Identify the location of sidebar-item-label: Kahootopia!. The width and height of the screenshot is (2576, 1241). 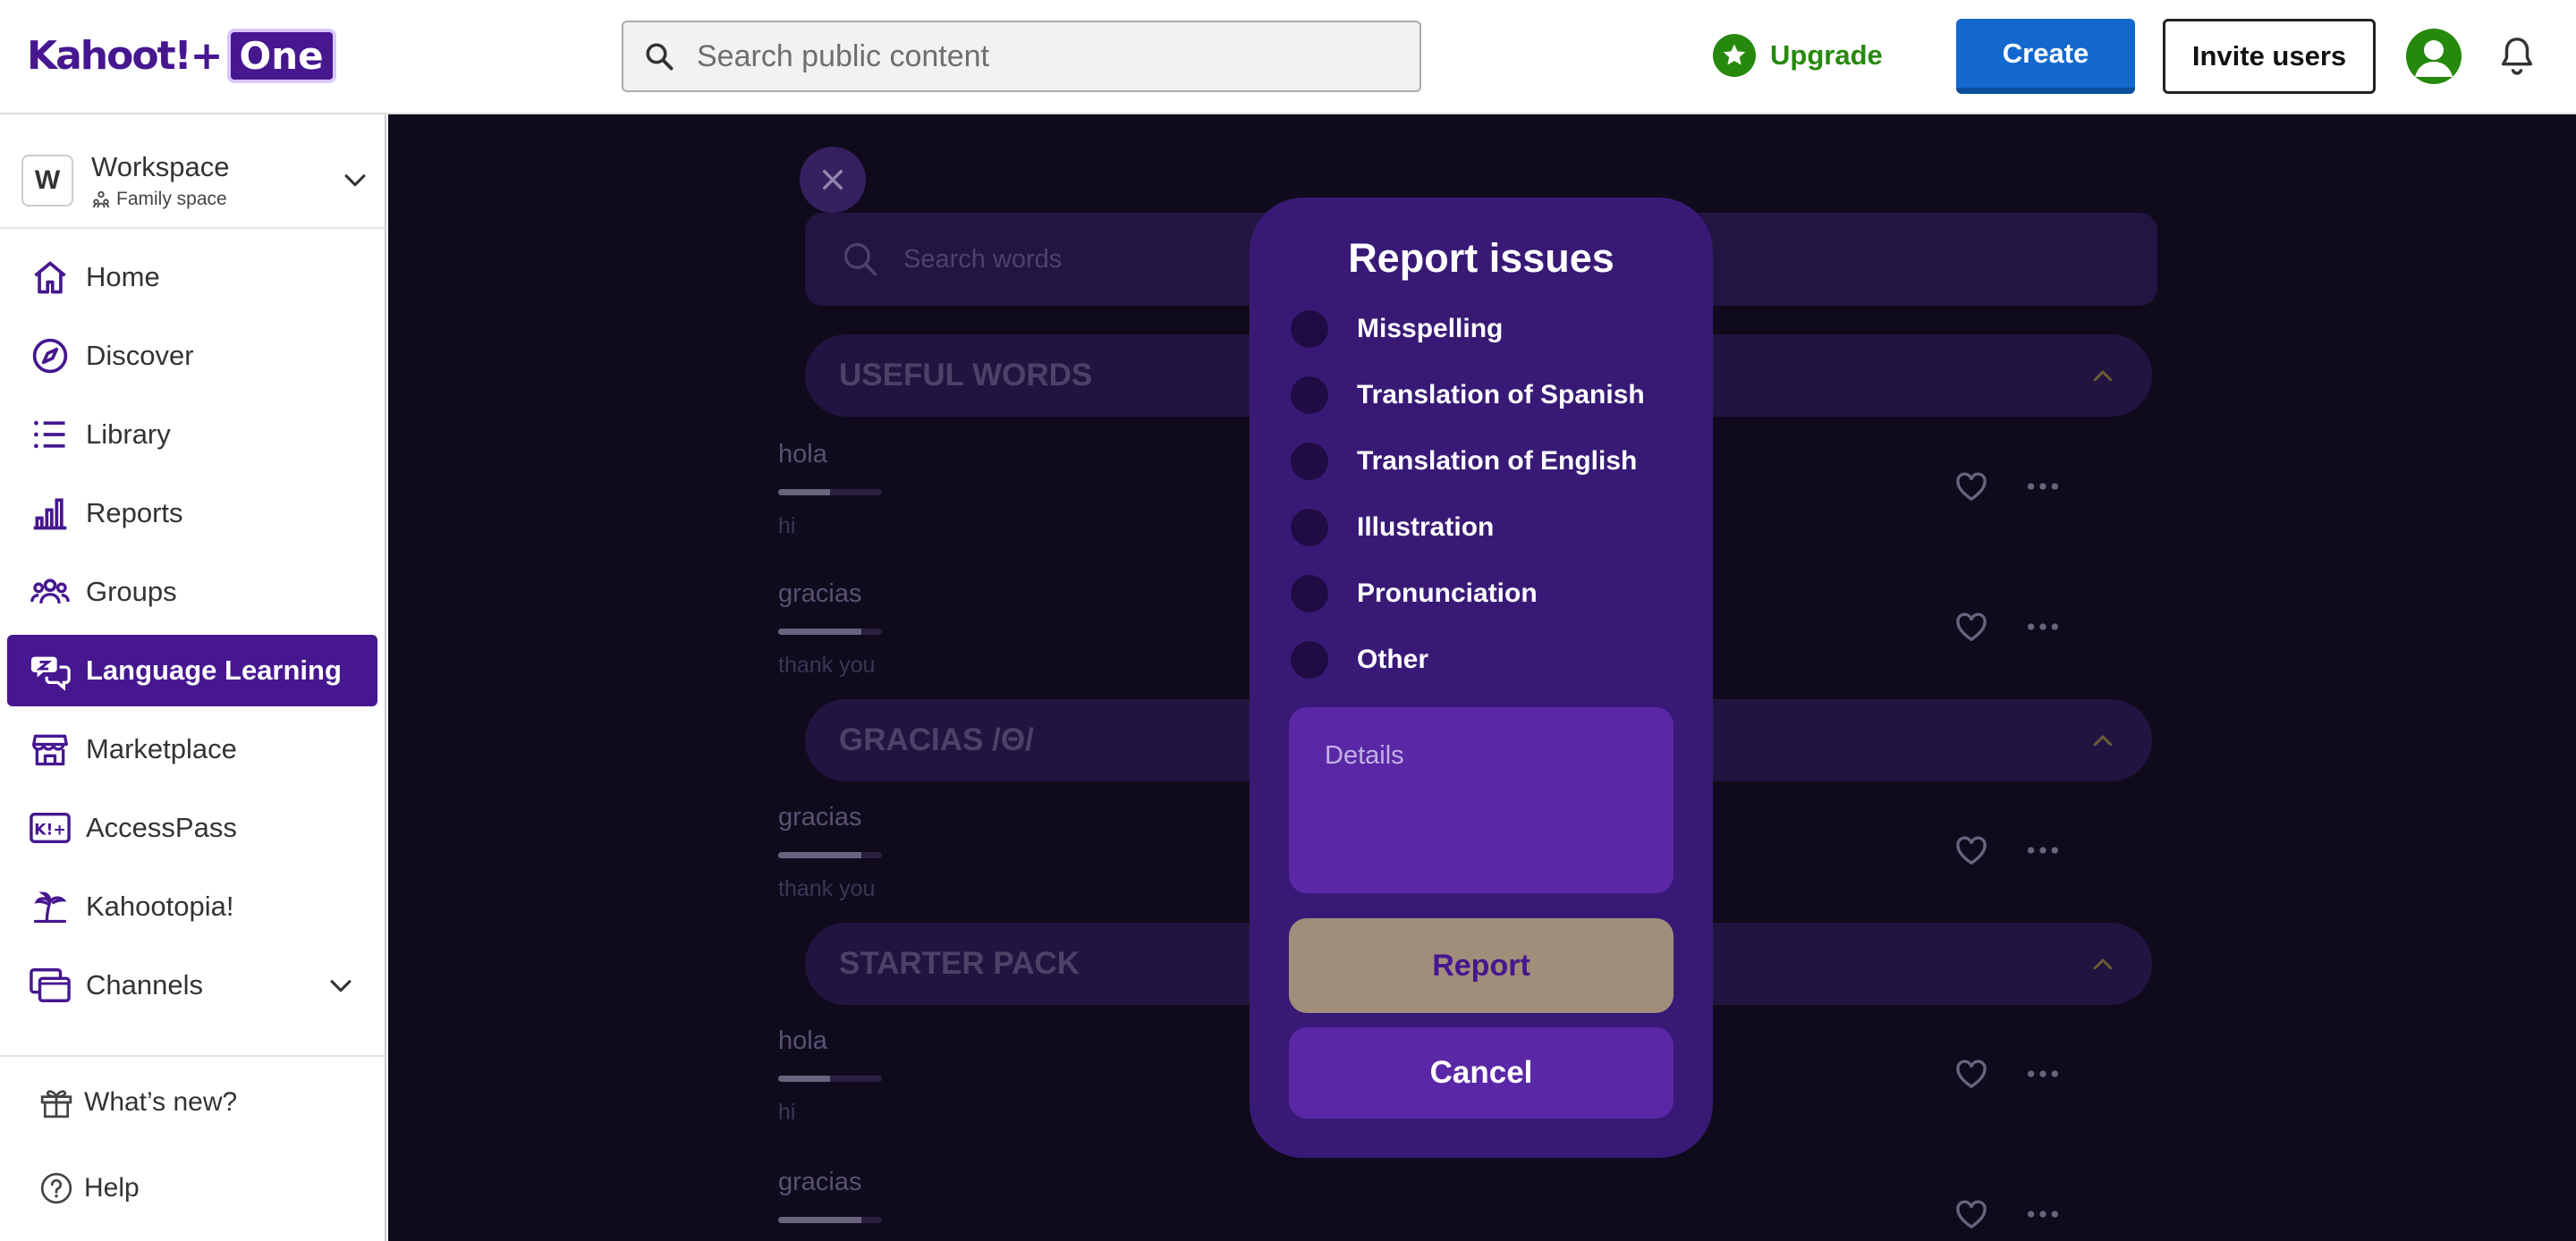
(160, 906).